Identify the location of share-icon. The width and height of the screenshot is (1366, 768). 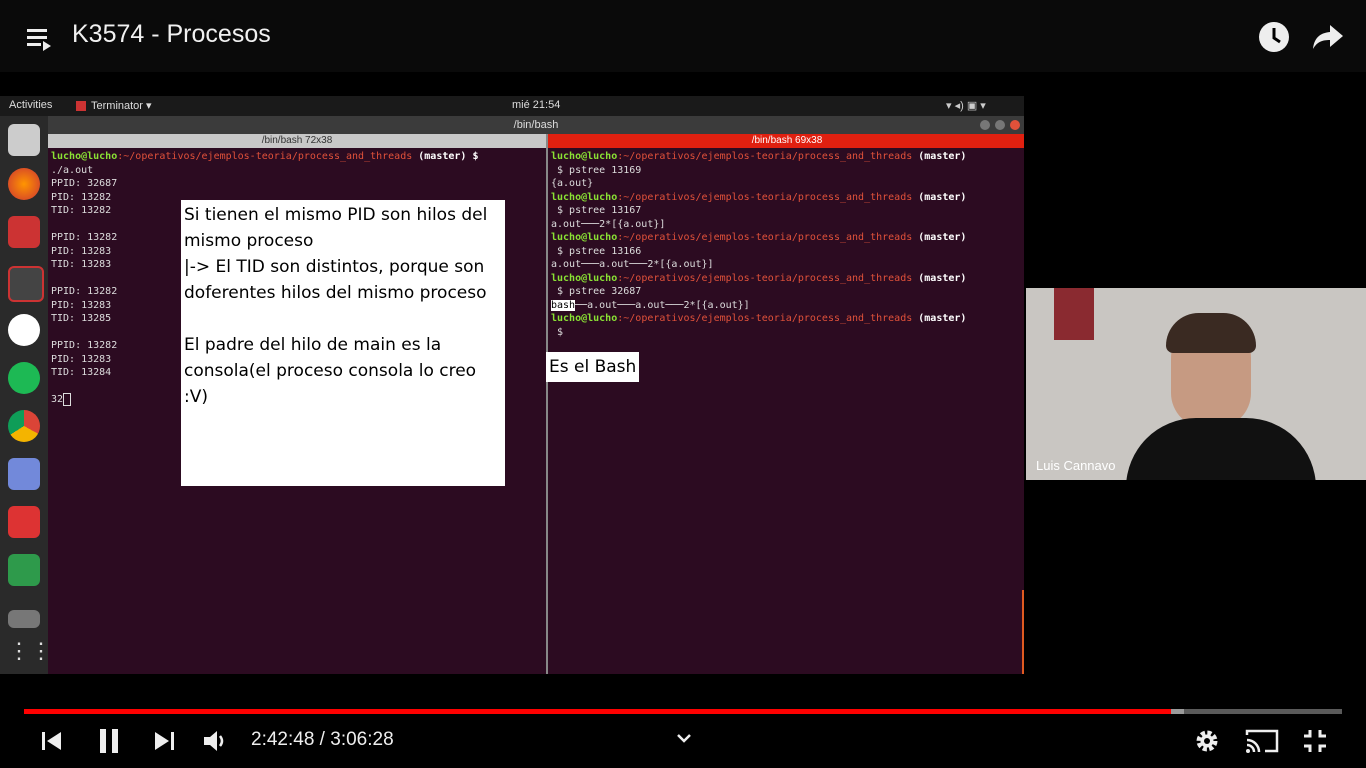
(1328, 37).